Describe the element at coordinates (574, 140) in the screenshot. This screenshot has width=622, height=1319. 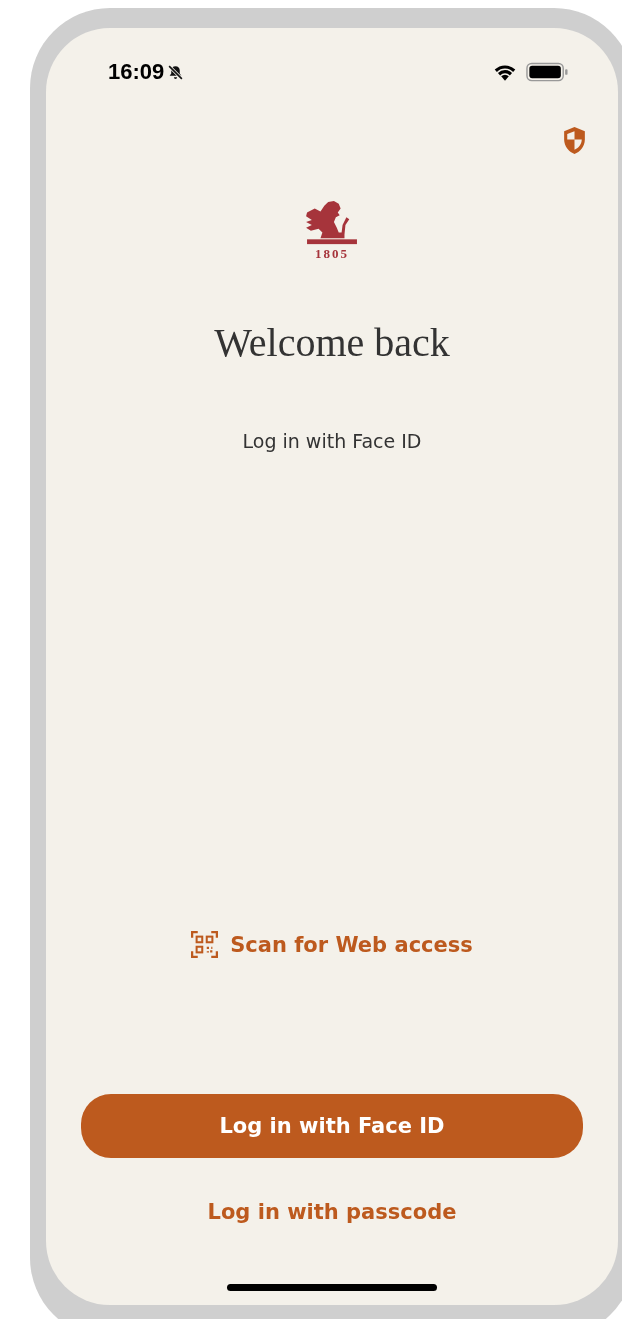
I see `shield-icon` at that location.